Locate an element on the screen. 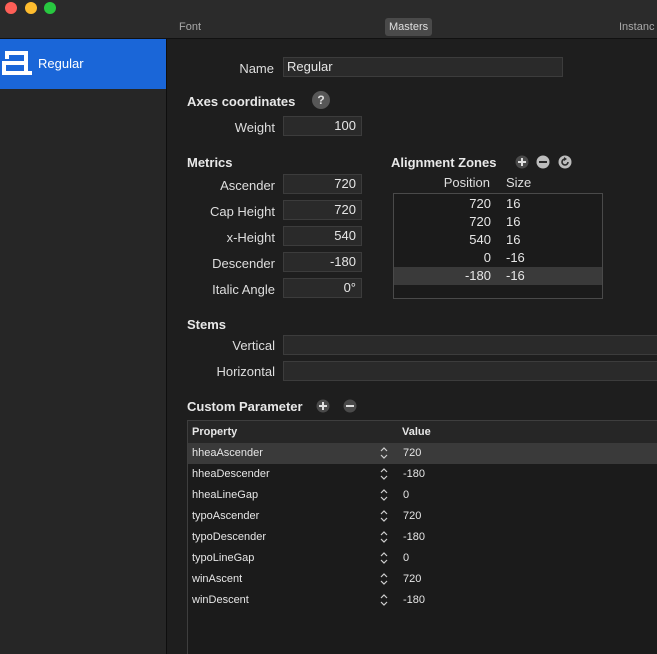 This screenshot has height=654, width=657. cap-height-field: 720 is located at coordinates (322, 210).